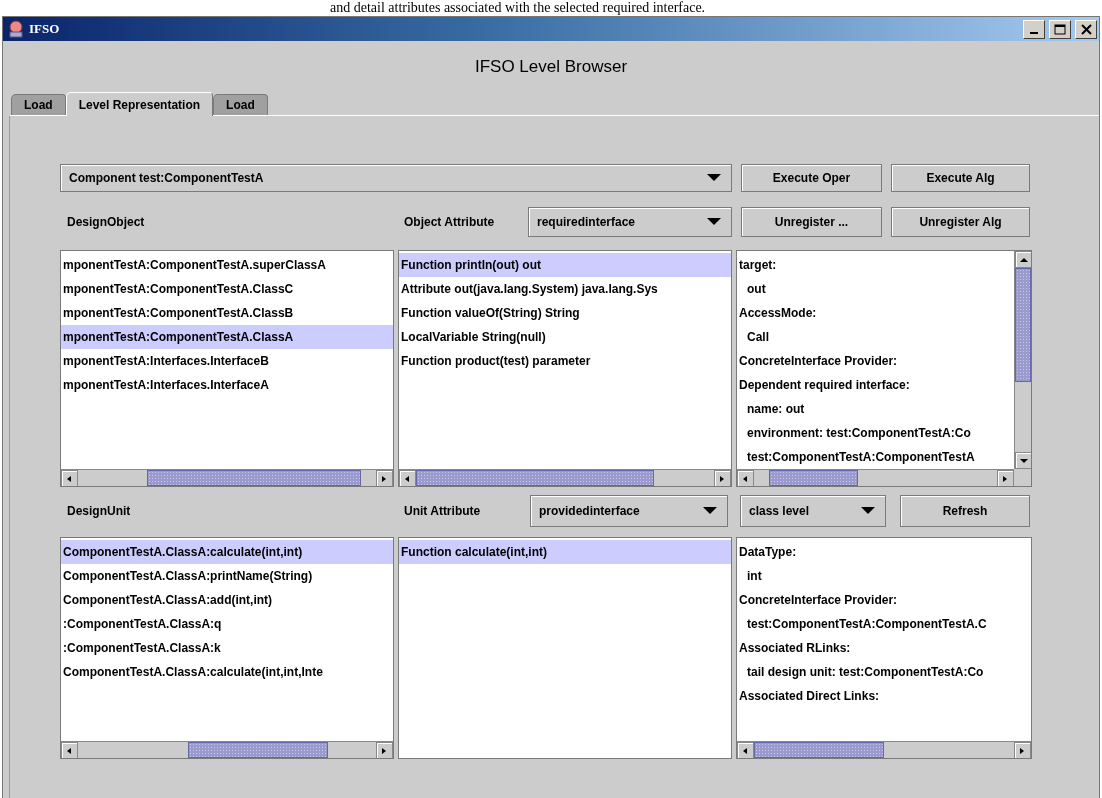  I want to click on detail-value: tail design unit: test:ComponentTestA:Co, so click(865, 672).